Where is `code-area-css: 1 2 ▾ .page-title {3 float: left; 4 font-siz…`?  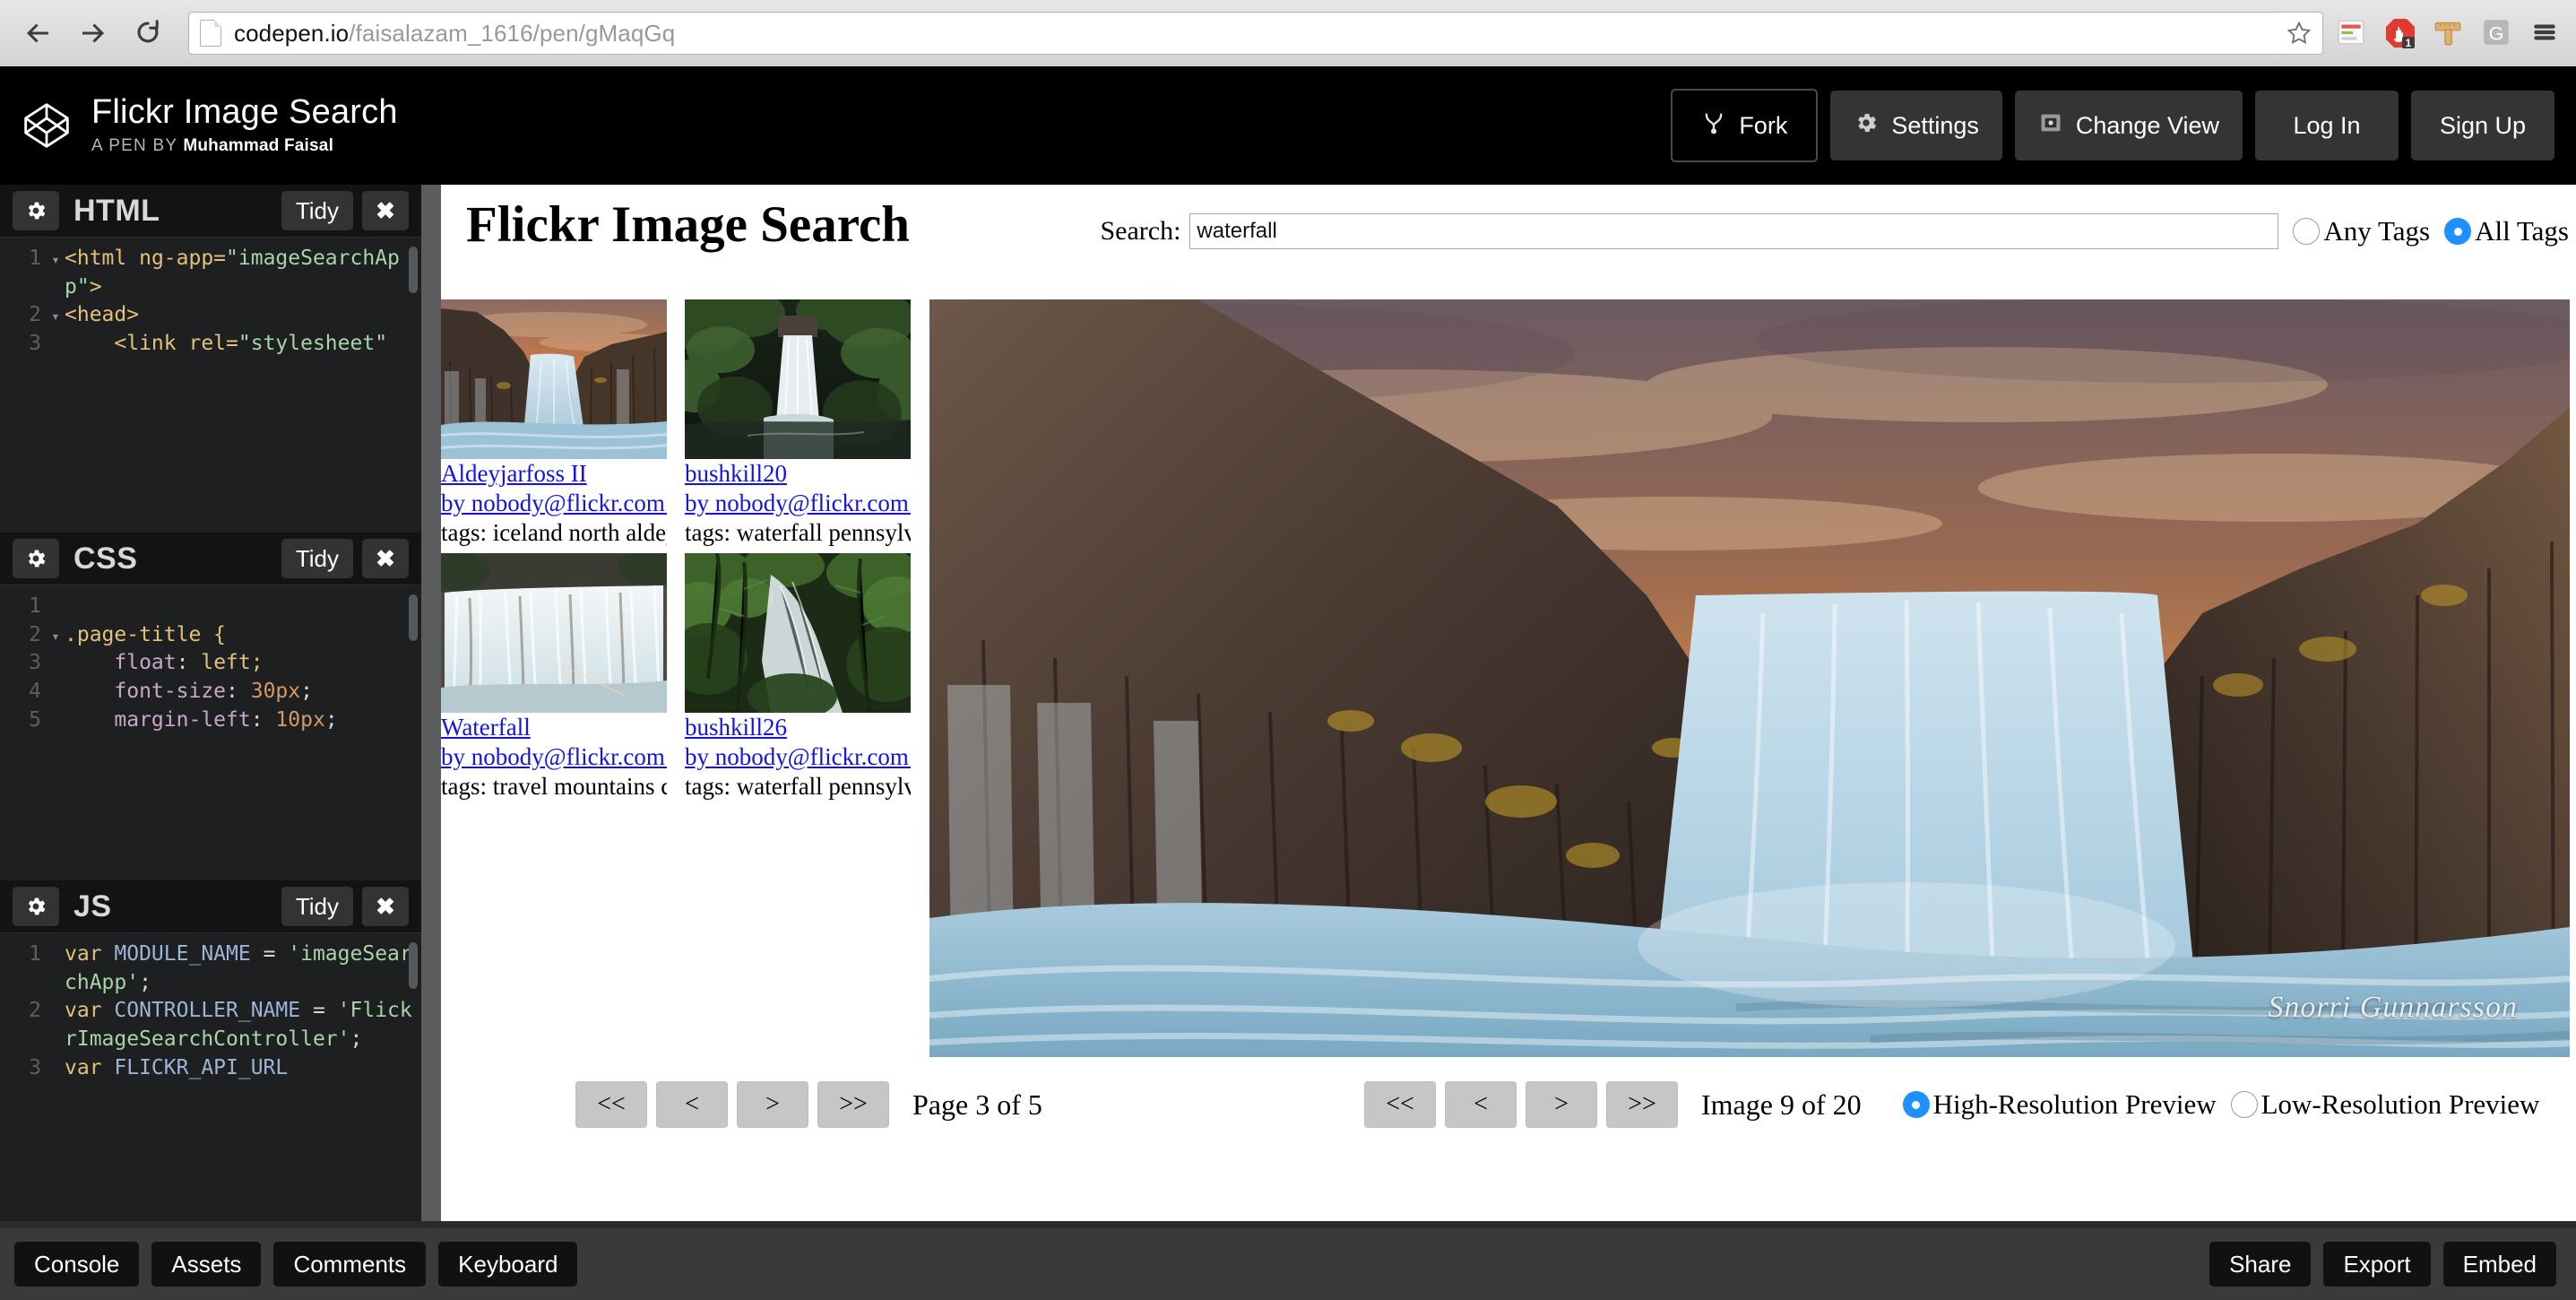 code-area-css: 1 2 ▾ .page-title {3 float: left; 4 font-siz… is located at coordinates (210, 733).